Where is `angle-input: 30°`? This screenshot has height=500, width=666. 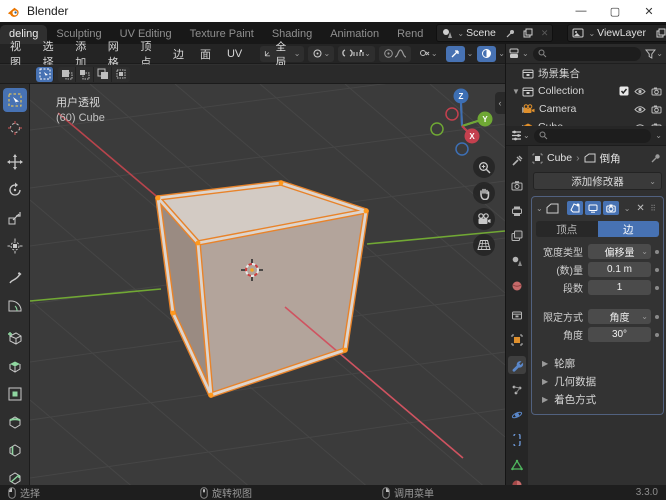
angle-input: 30° is located at coordinates (619, 334).